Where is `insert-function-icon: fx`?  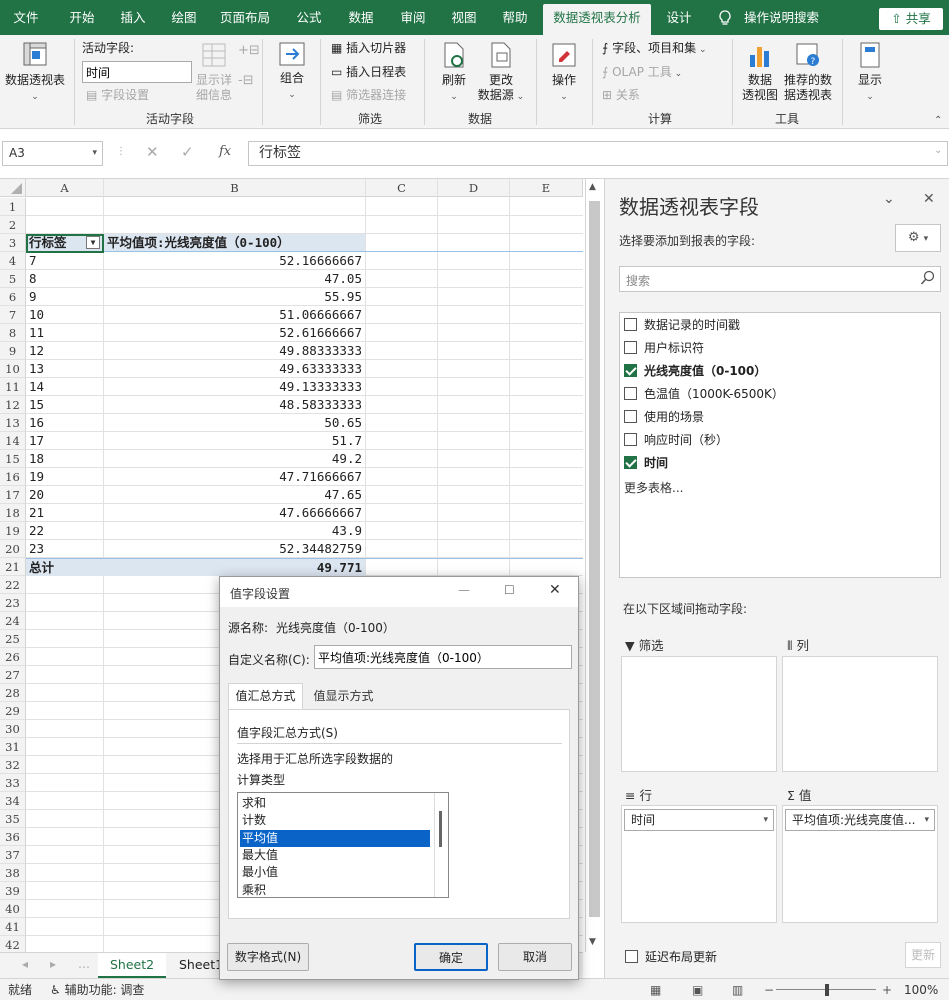
insert-function-icon: fx is located at coordinates (225, 151).